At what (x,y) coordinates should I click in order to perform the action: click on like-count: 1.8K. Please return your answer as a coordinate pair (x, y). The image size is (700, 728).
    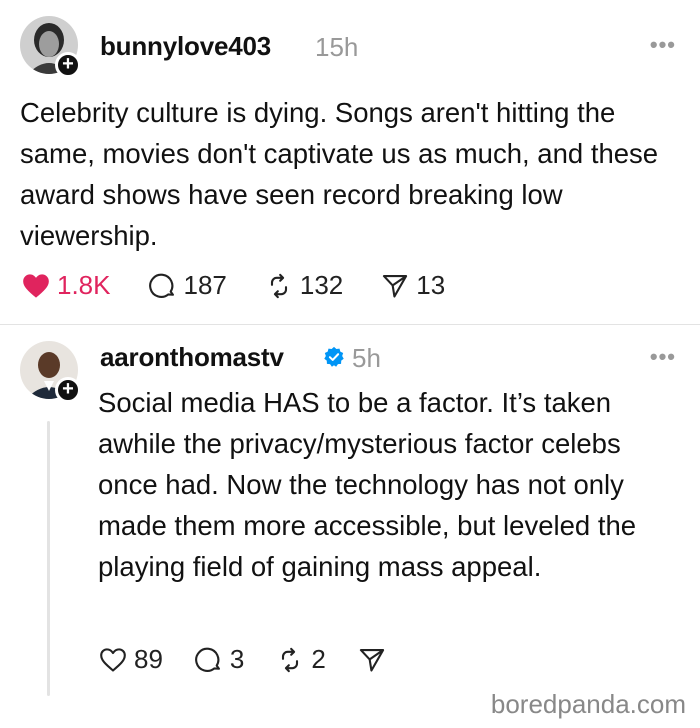
    Looking at the image, I should click on (84, 285).